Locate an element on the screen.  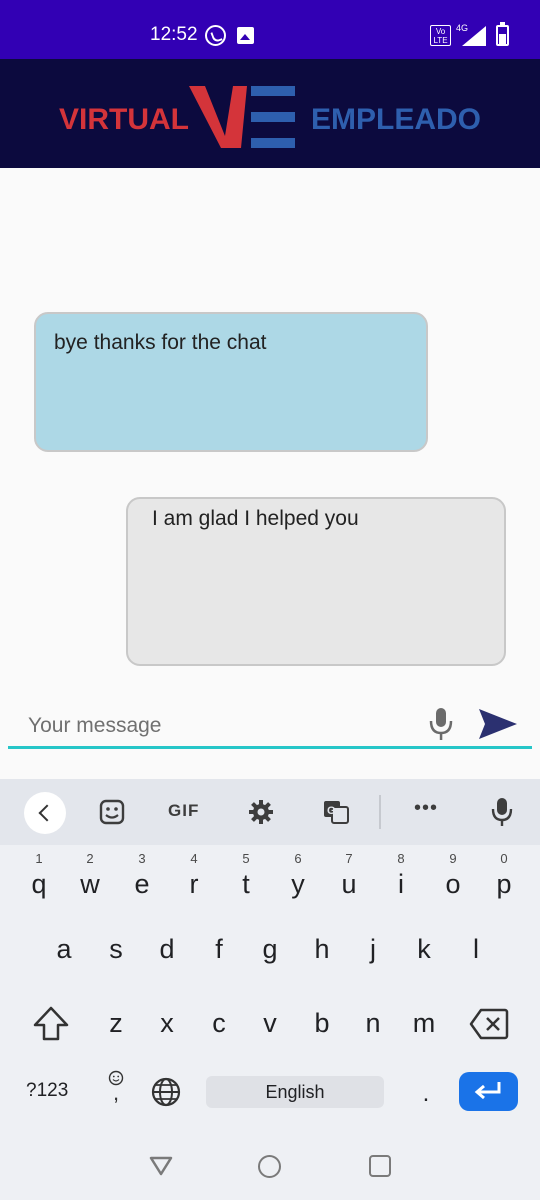
more-options-button: ••• is located at coordinates (426, 810).